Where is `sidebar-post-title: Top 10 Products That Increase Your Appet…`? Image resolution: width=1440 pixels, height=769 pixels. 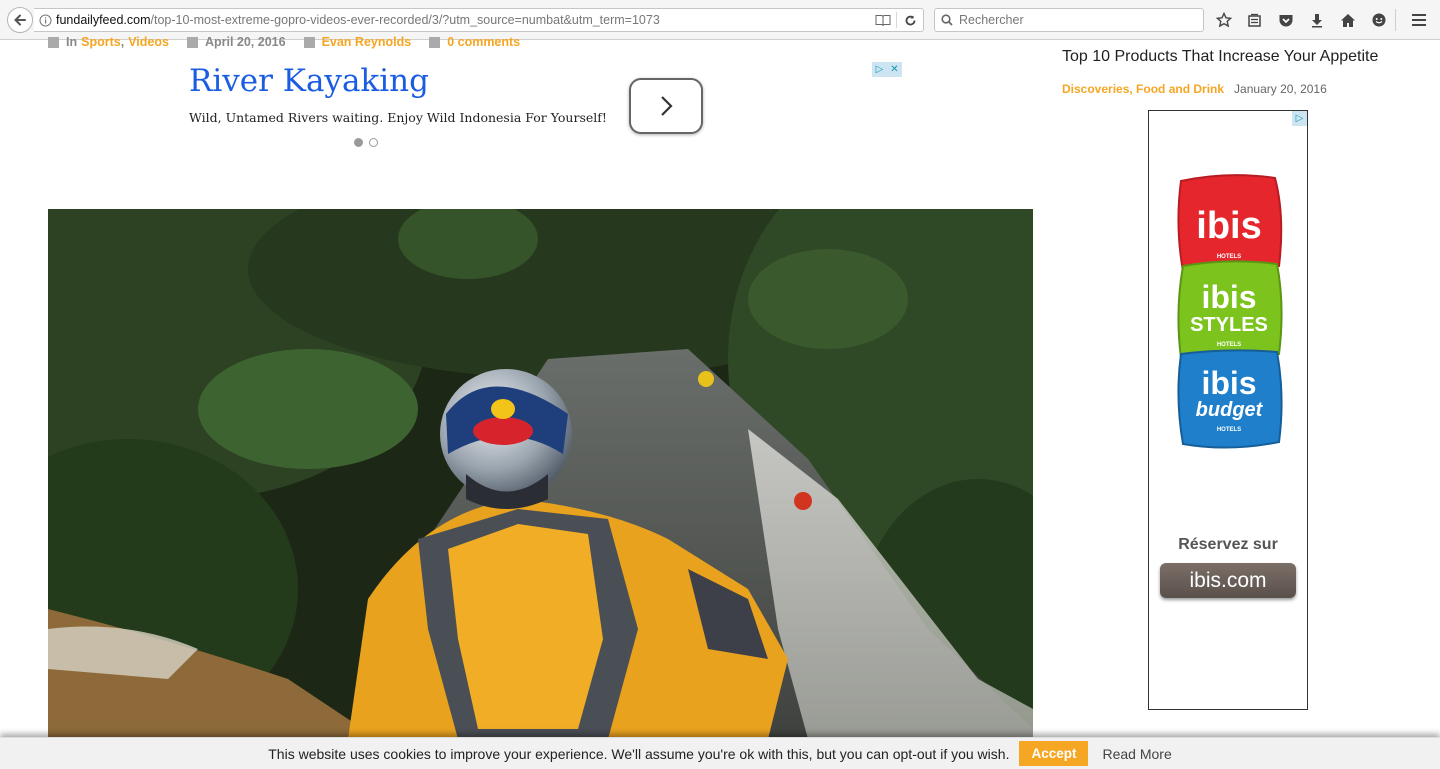
sidebar-post-title: Top 10 Products That Increase Your Appet… is located at coordinates (1220, 57).